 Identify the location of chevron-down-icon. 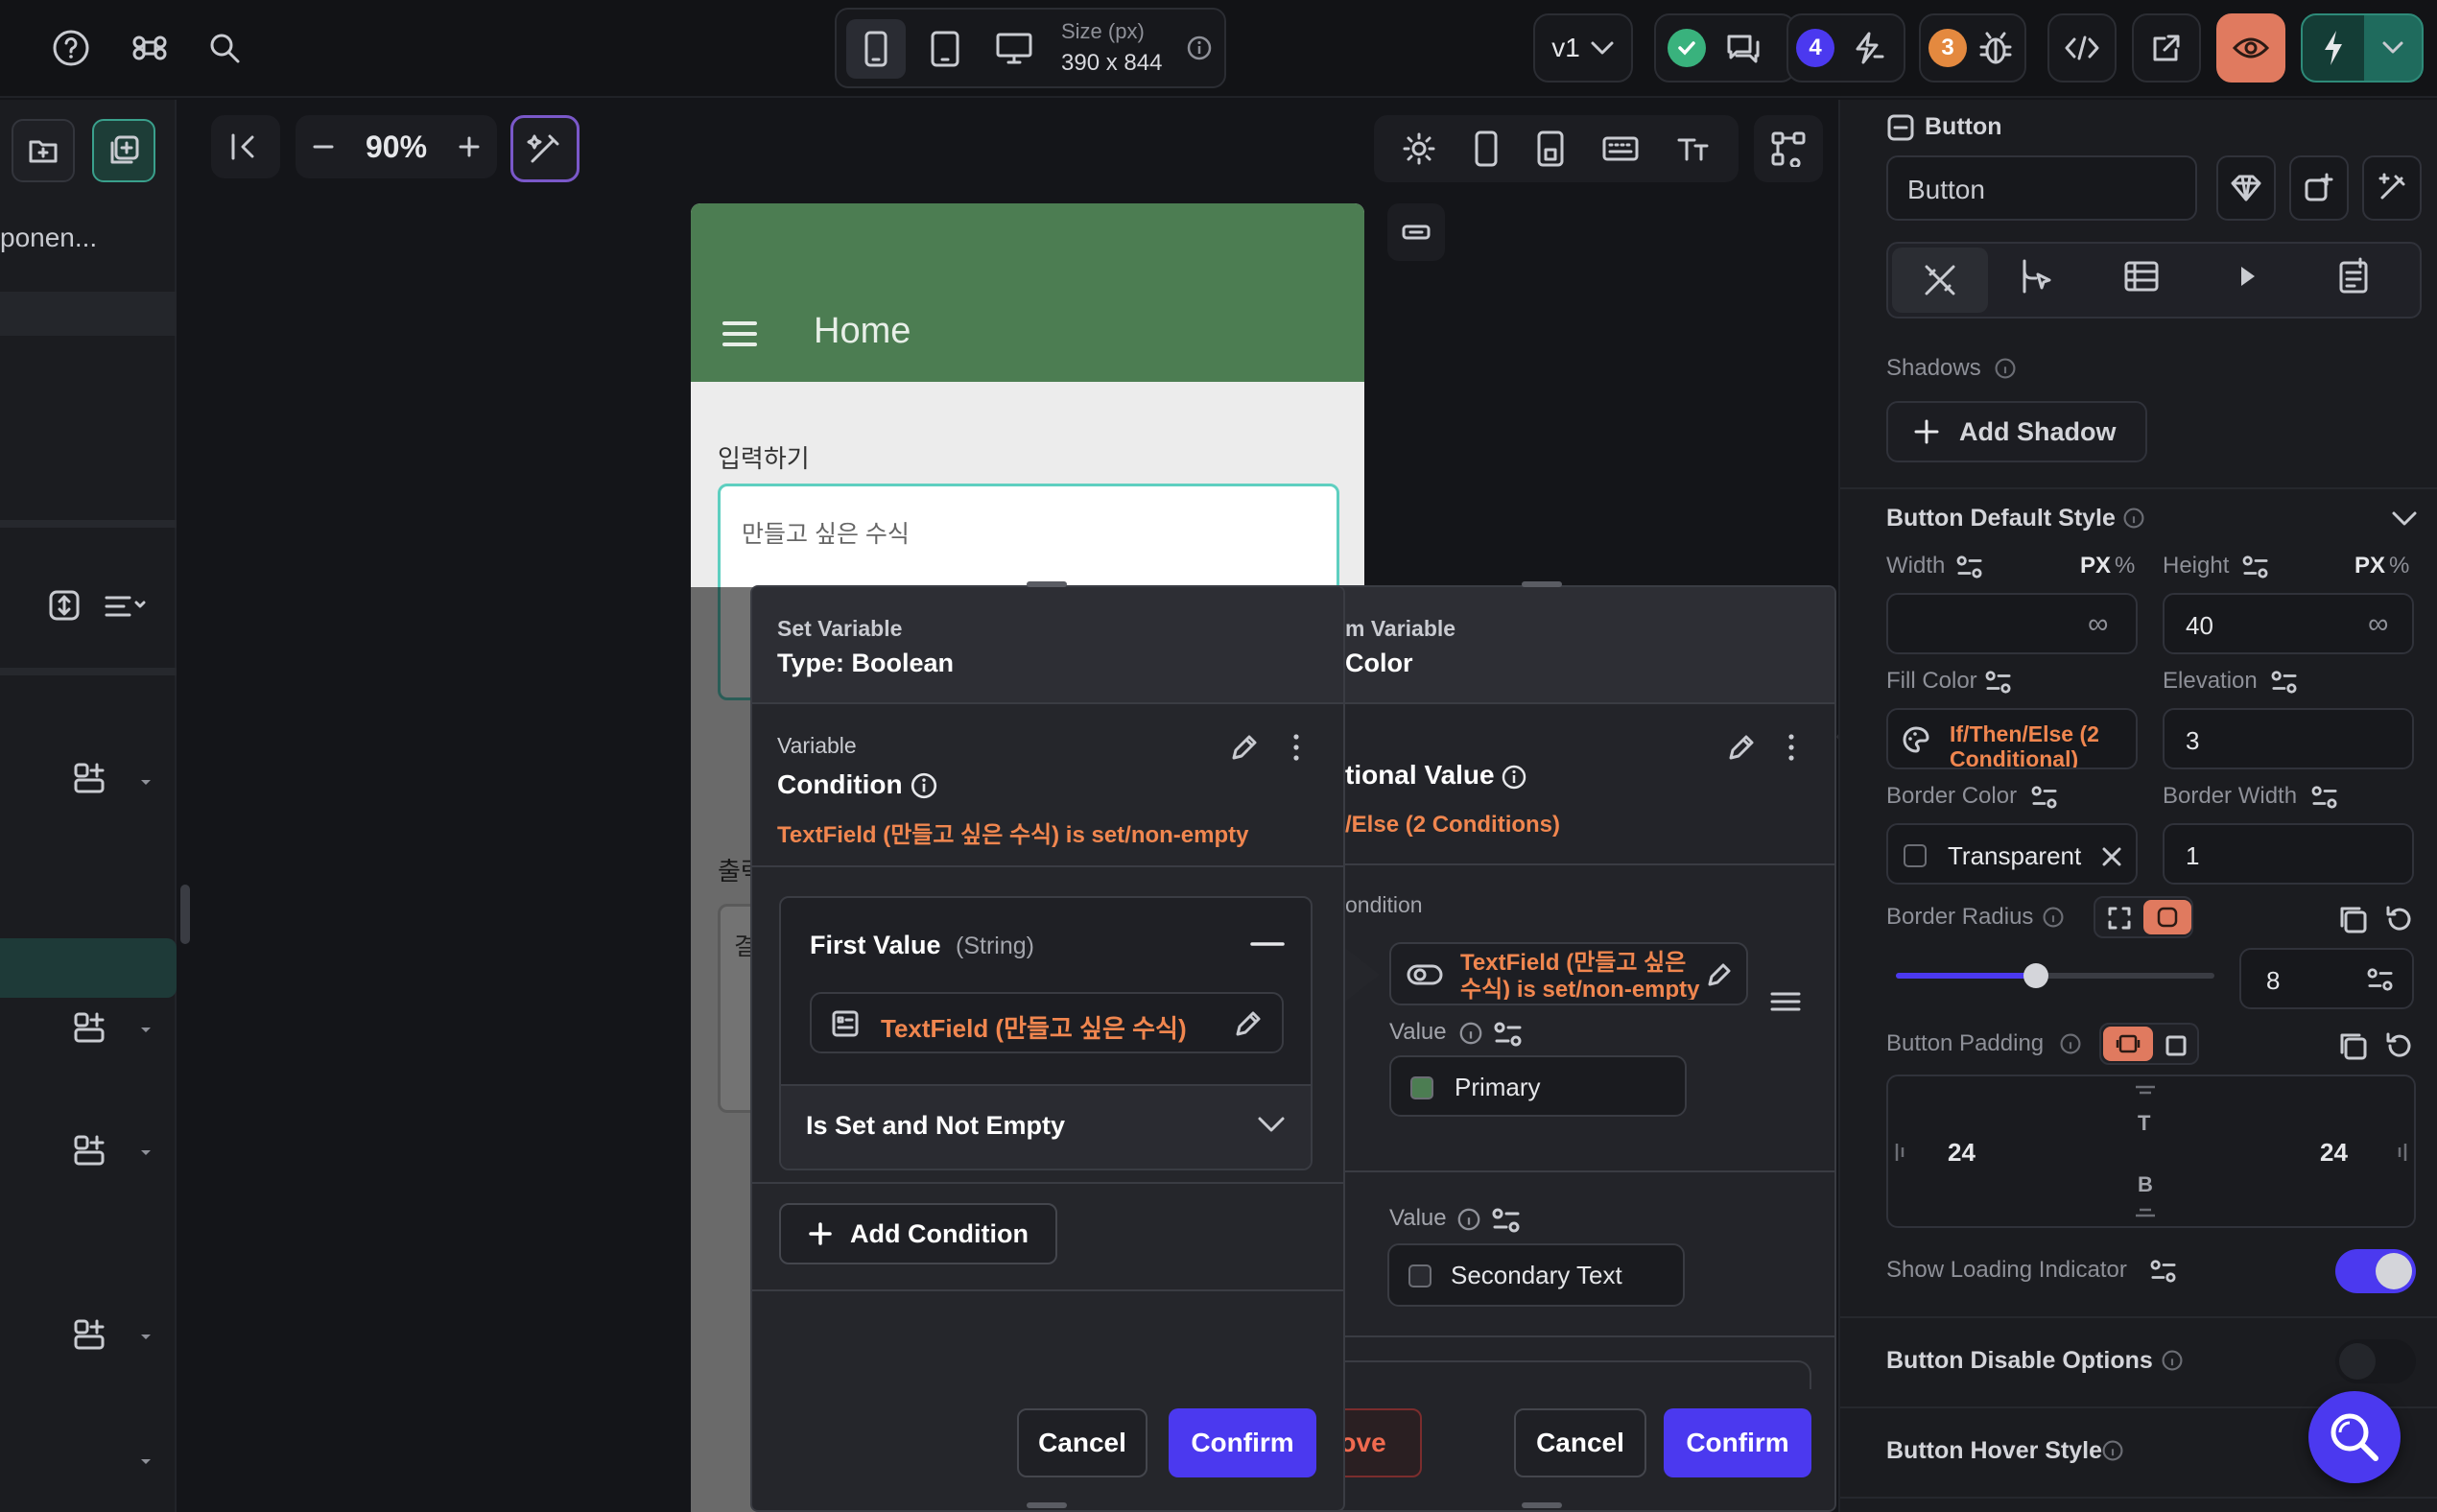
(2404, 519).